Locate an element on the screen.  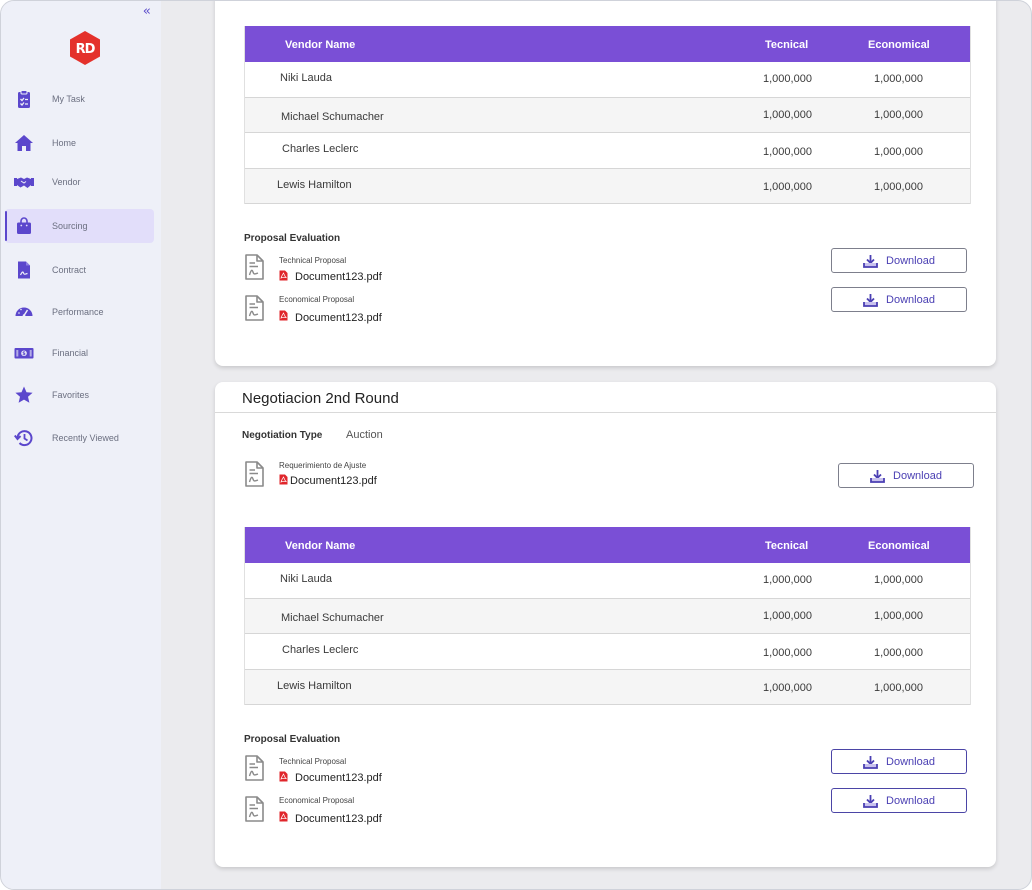
sidebar-item-favorites: Favorites is located at coordinates (79, 395).